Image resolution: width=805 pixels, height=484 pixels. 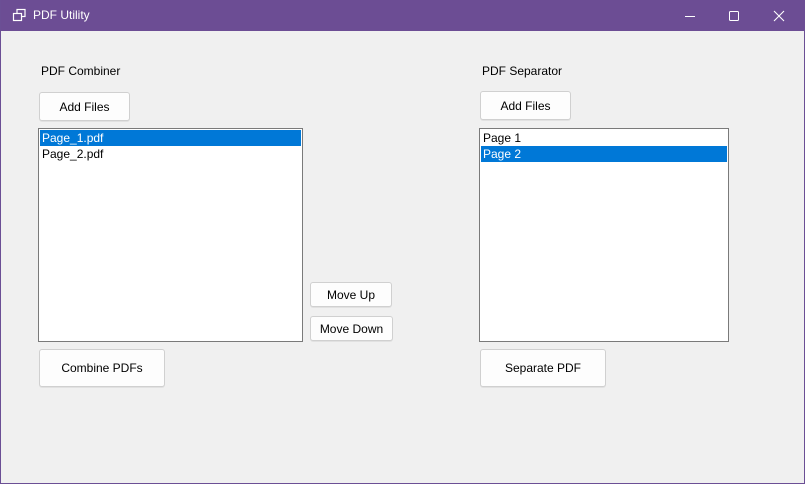 I want to click on close-button, so click(x=779, y=15).